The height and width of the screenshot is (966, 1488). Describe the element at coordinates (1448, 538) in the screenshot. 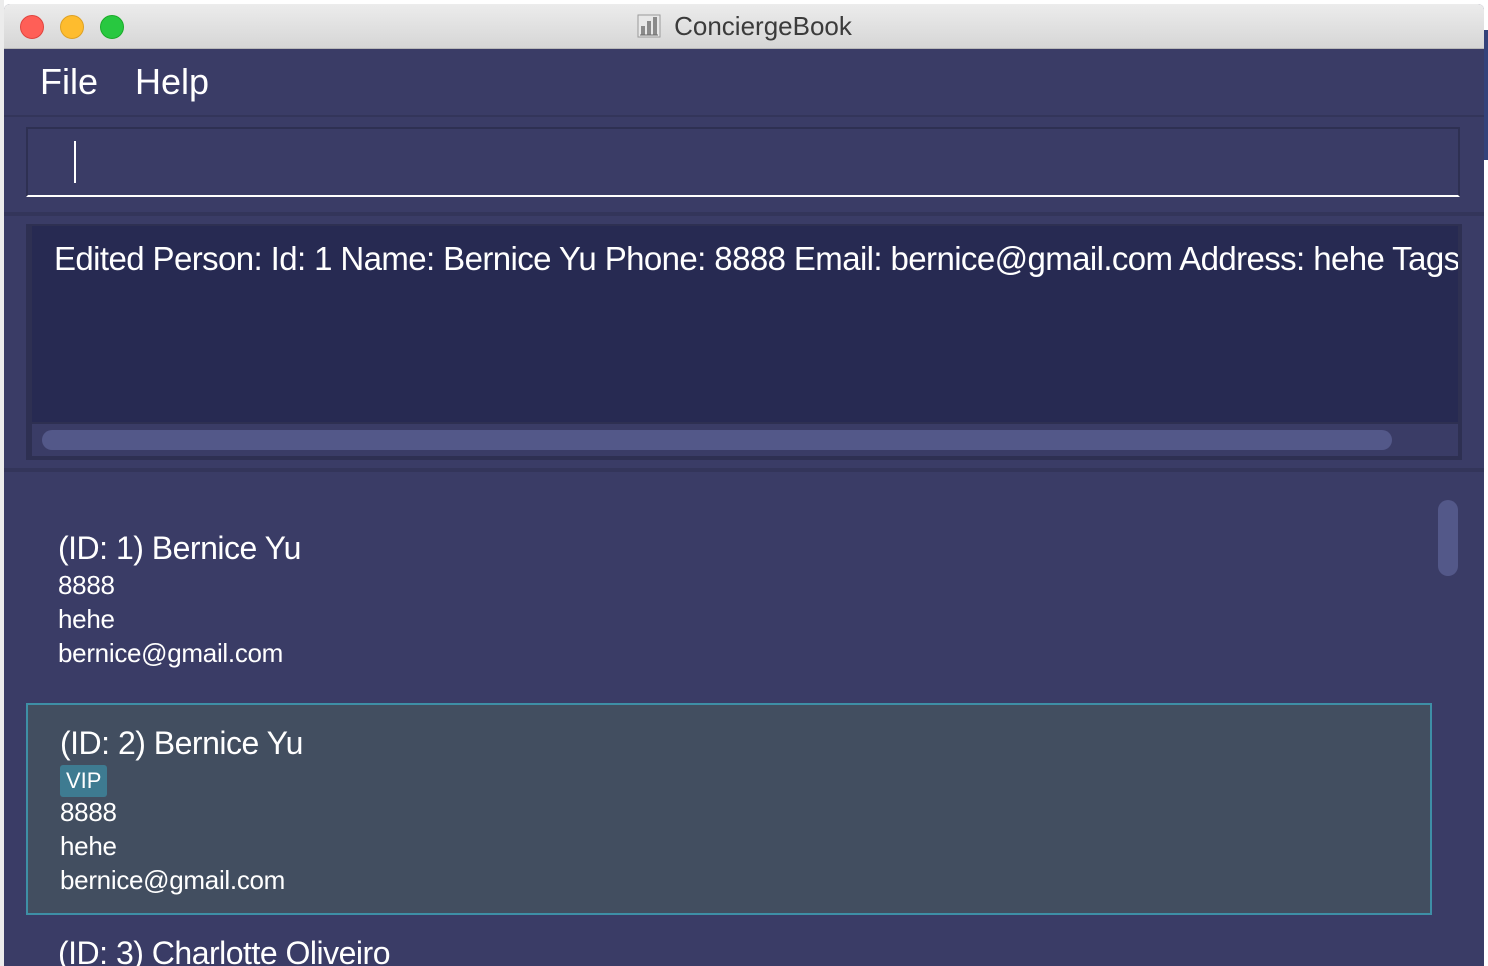

I see `person-list-scroll-thumb` at that location.